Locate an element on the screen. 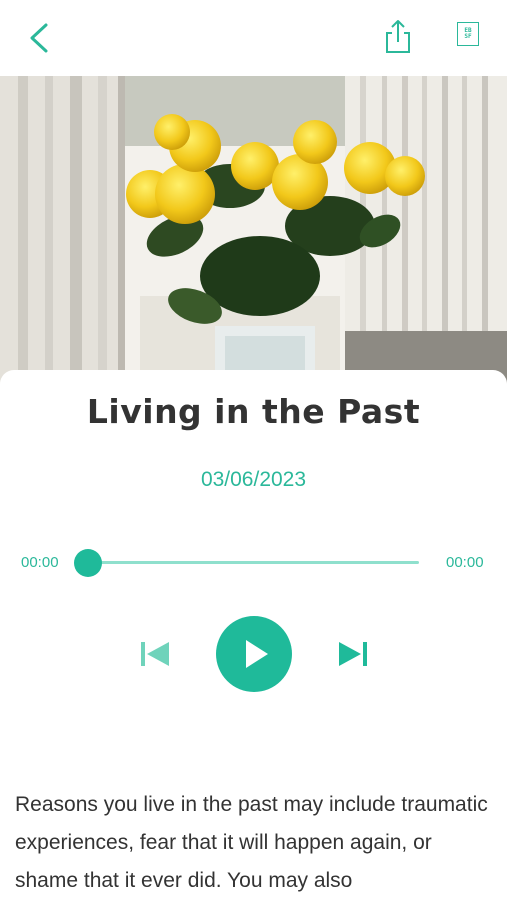 This screenshot has height=900, width=507. skip-next-button is located at coordinates (353, 654).